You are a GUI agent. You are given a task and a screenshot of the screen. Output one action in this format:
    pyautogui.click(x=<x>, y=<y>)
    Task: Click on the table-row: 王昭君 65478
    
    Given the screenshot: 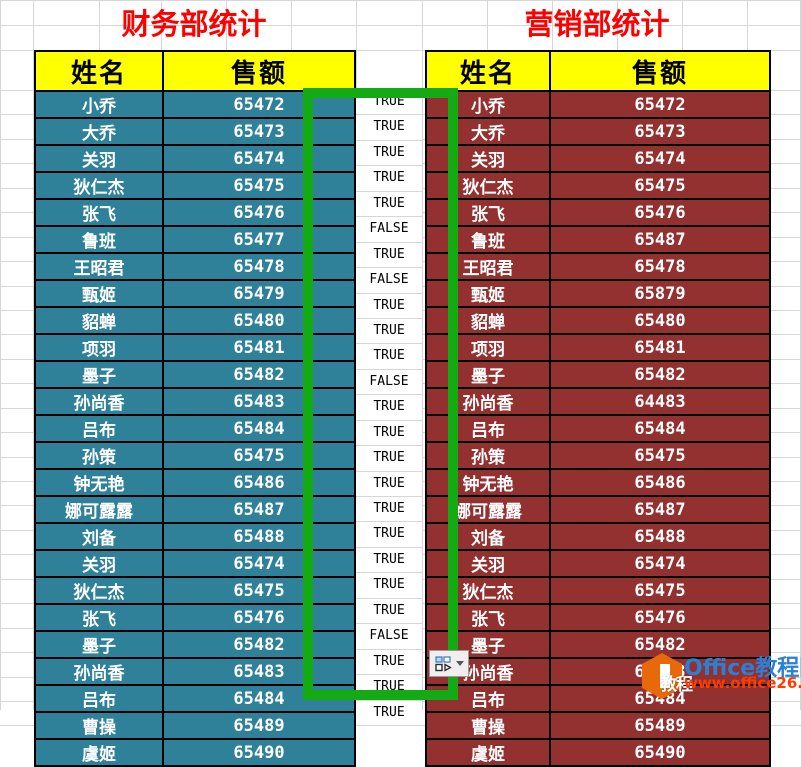 What is the action you would take?
    pyautogui.click(x=195, y=266)
    